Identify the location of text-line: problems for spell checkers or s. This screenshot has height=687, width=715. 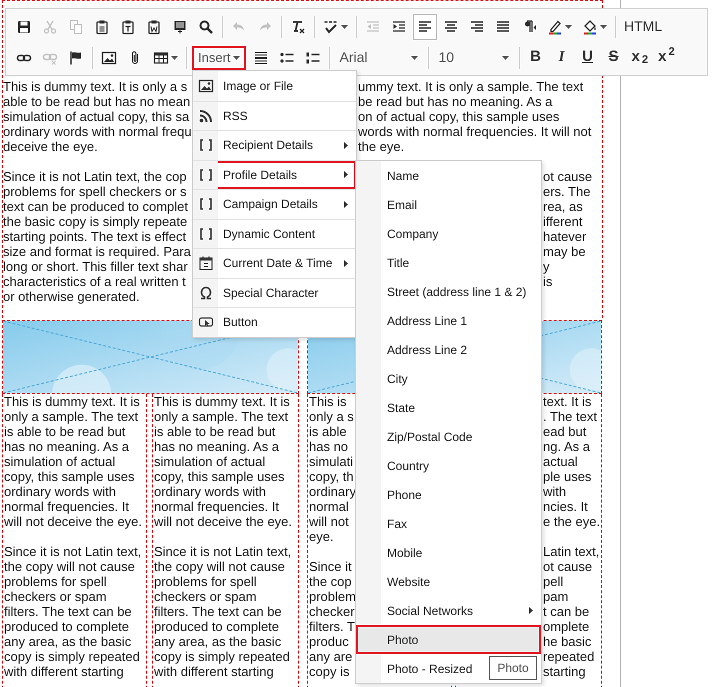
(95, 191).